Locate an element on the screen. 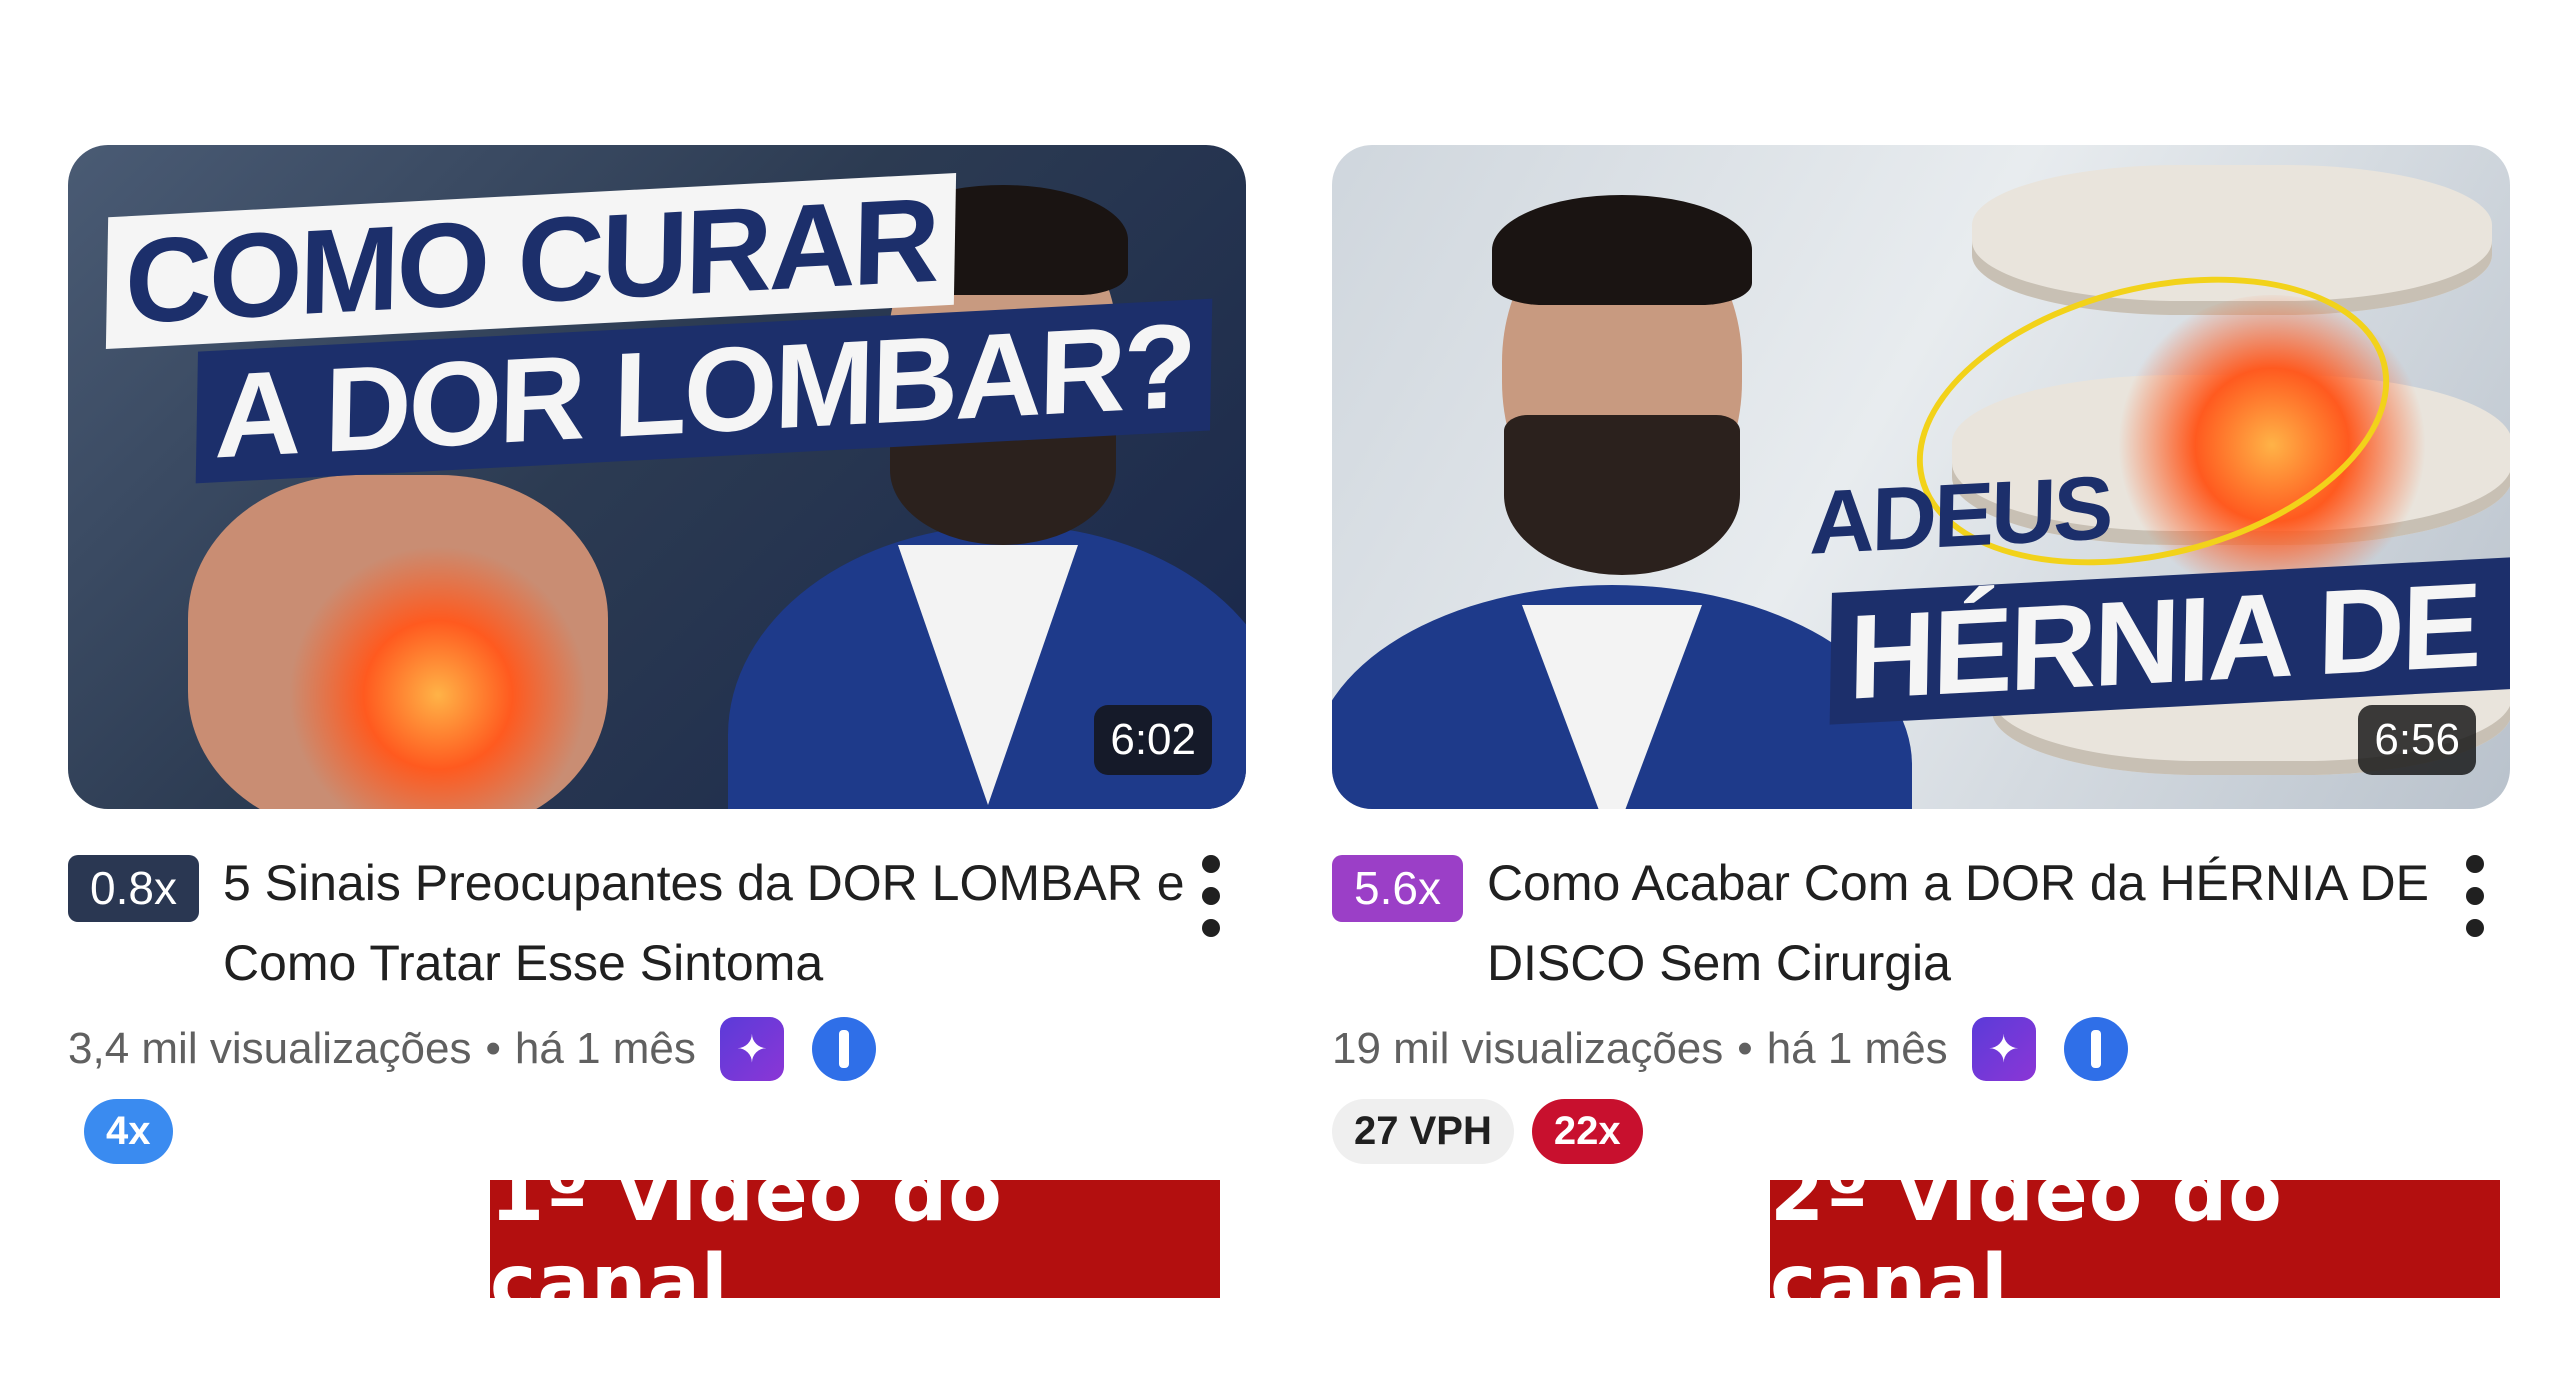 This screenshot has width=2560, height=1400. caption-first-video: 1º vídeo do canal is located at coordinates (855, 1239).